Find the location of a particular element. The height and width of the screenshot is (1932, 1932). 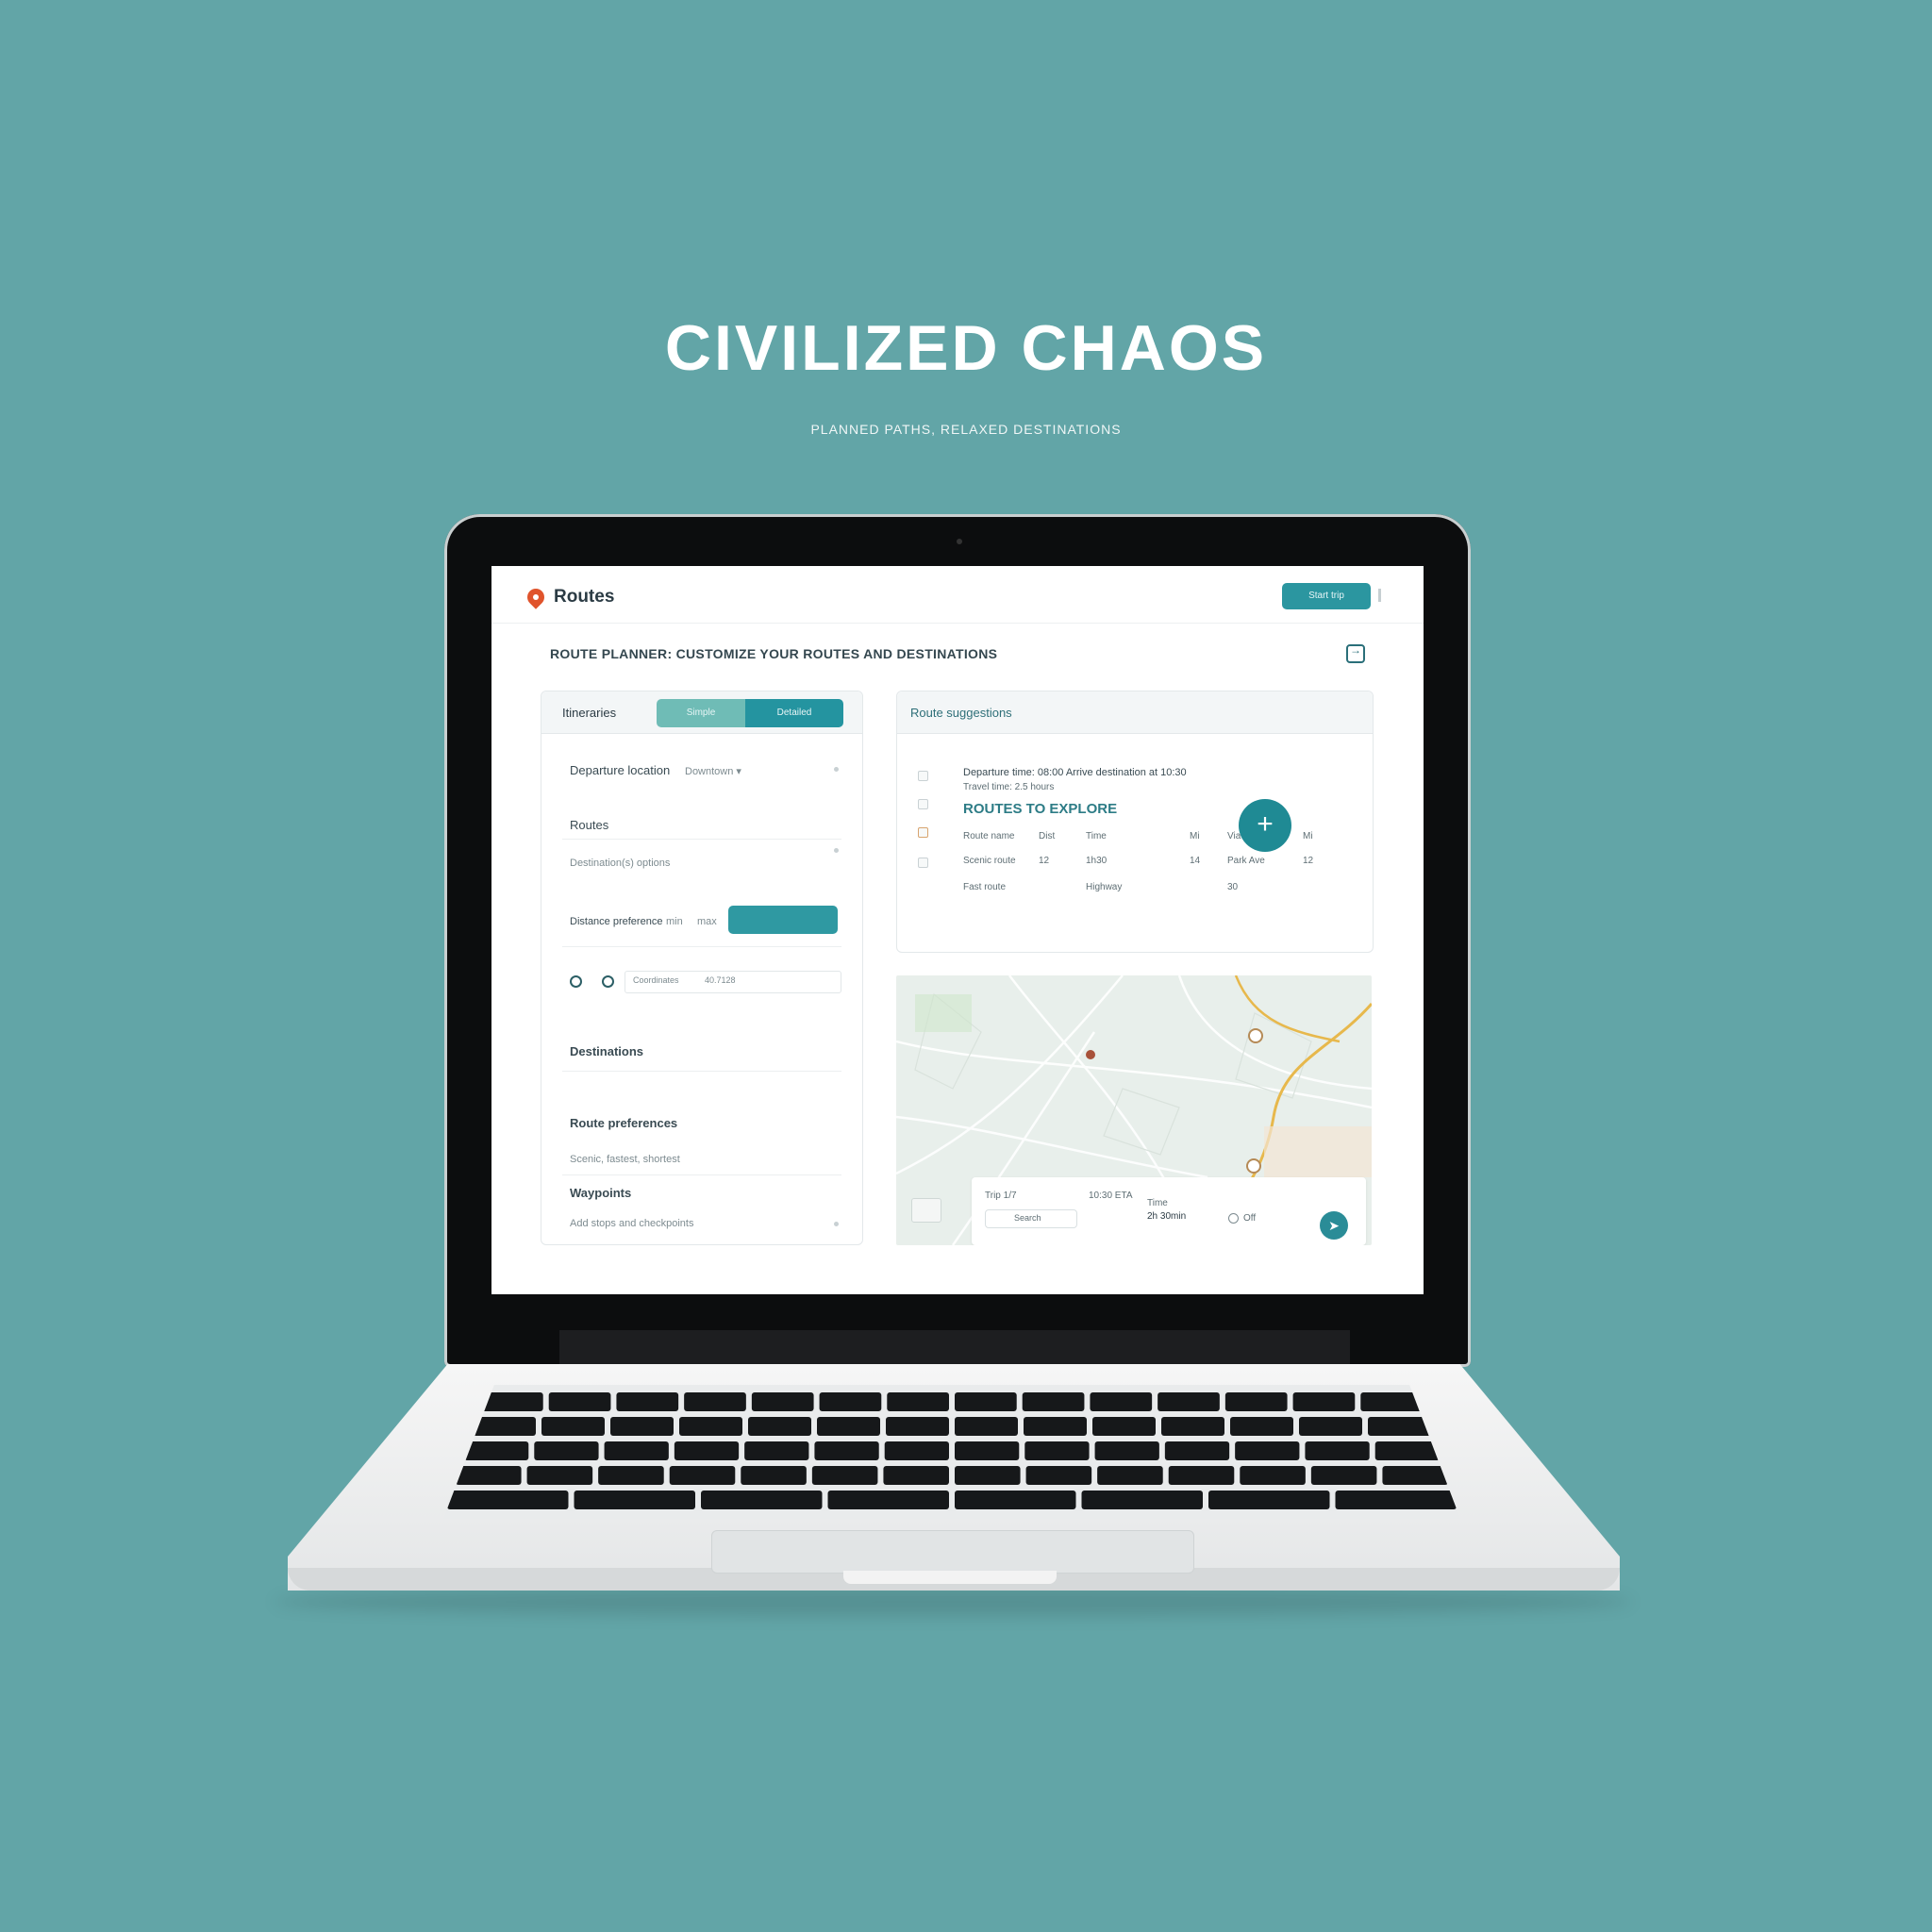

distance-min: min is located at coordinates (675, 921).